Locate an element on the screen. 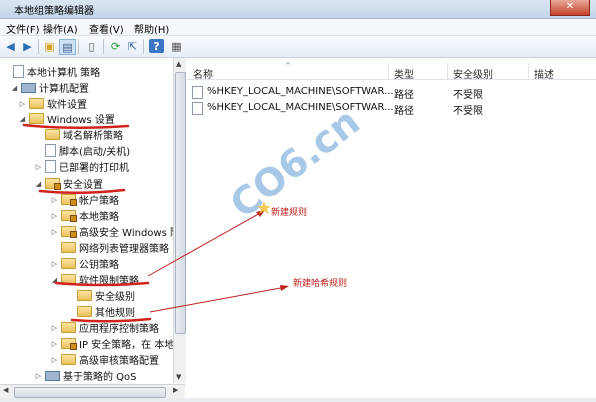 The width and height of the screenshot is (596, 402). help-icon: ? is located at coordinates (156, 46).